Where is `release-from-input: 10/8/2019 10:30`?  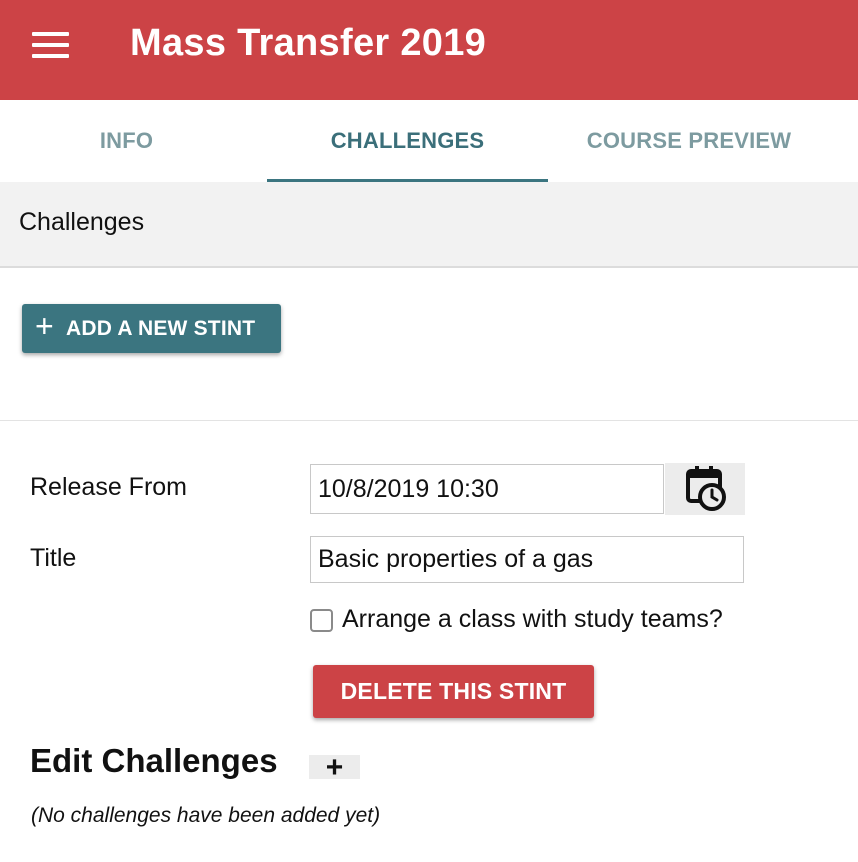 release-from-input: 10/8/2019 10:30 is located at coordinates (487, 489).